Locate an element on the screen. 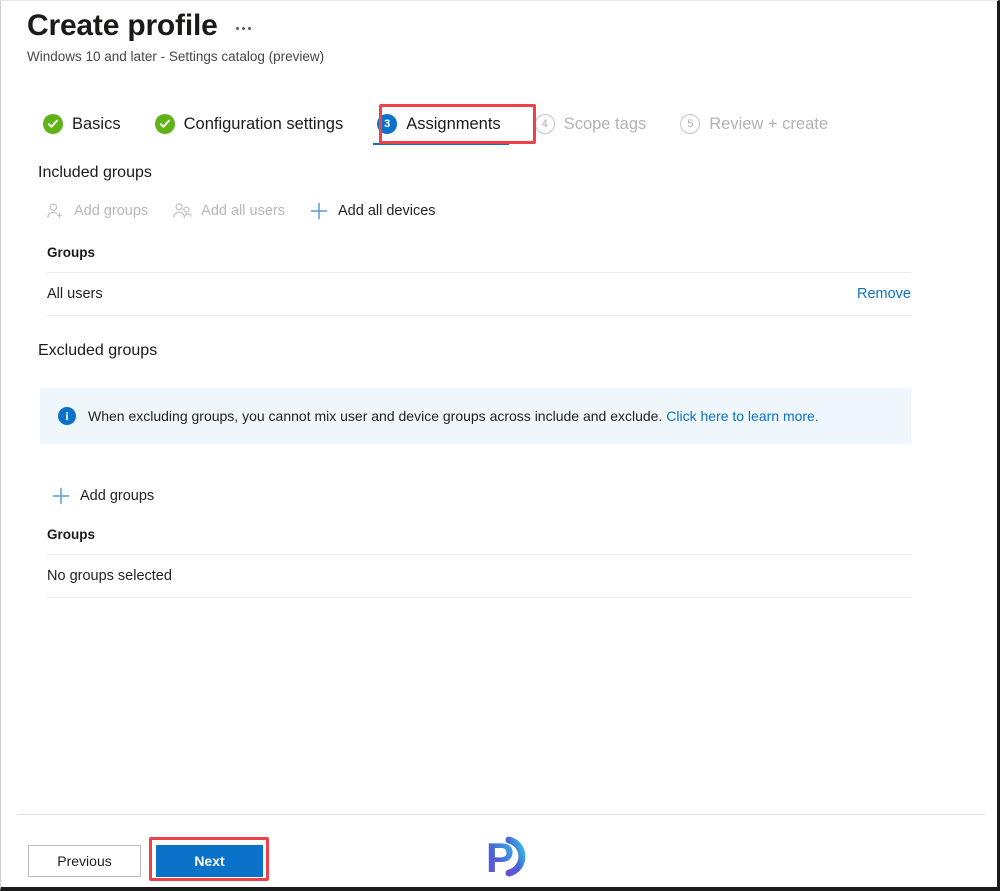 The height and width of the screenshot is (891, 1000). step-number: 4 is located at coordinates (544, 124).